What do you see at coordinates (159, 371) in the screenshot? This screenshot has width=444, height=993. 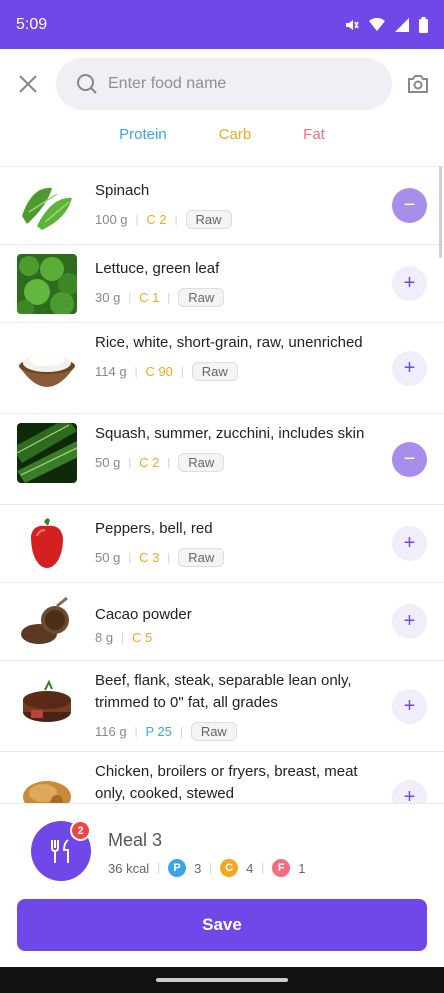 I see `food-carb: C 90` at bounding box center [159, 371].